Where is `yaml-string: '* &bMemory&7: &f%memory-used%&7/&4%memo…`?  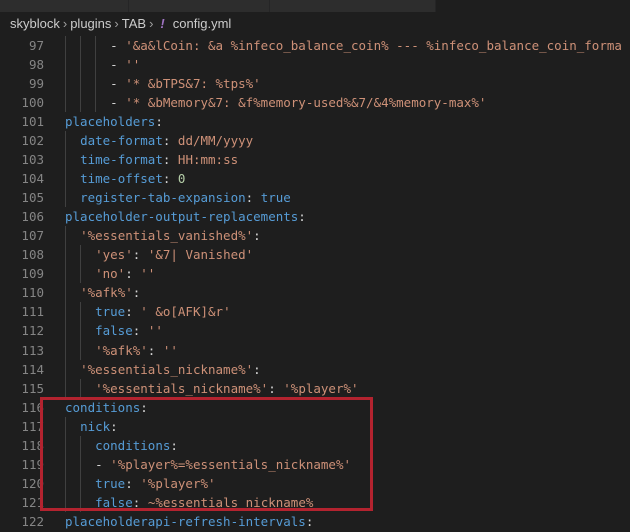
yaml-string: '* &bMemory&7: &f%memory-used%&7/&4%memo… is located at coordinates (306, 103).